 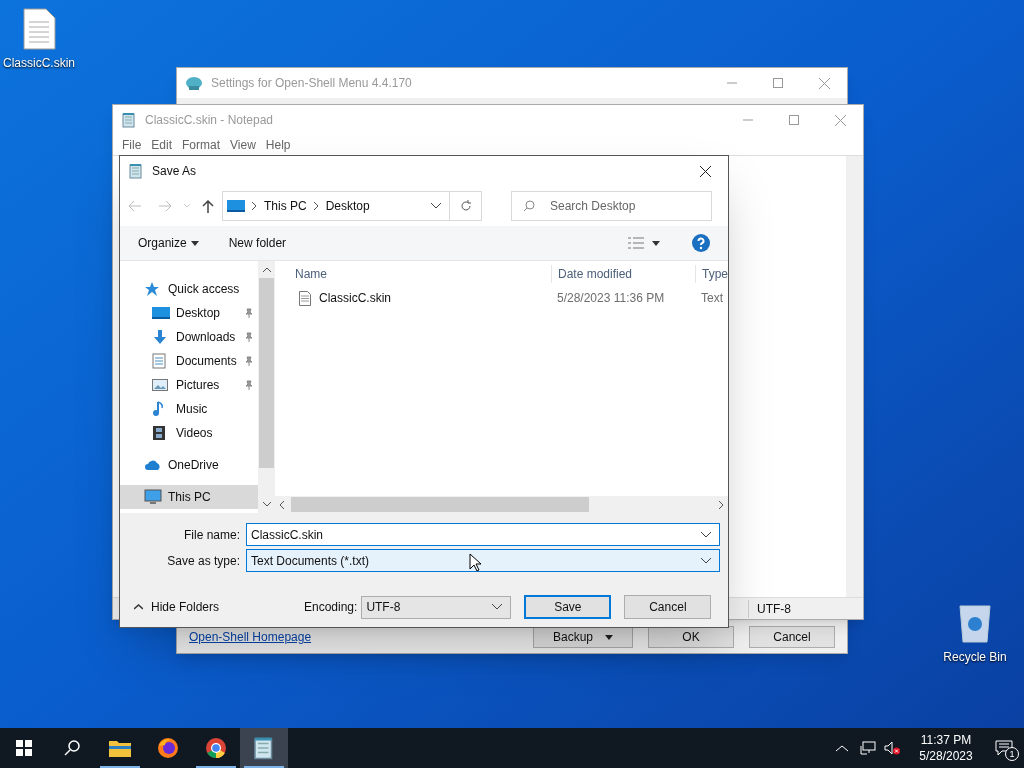 I want to click on maximize-icon, so click(x=778, y=83).